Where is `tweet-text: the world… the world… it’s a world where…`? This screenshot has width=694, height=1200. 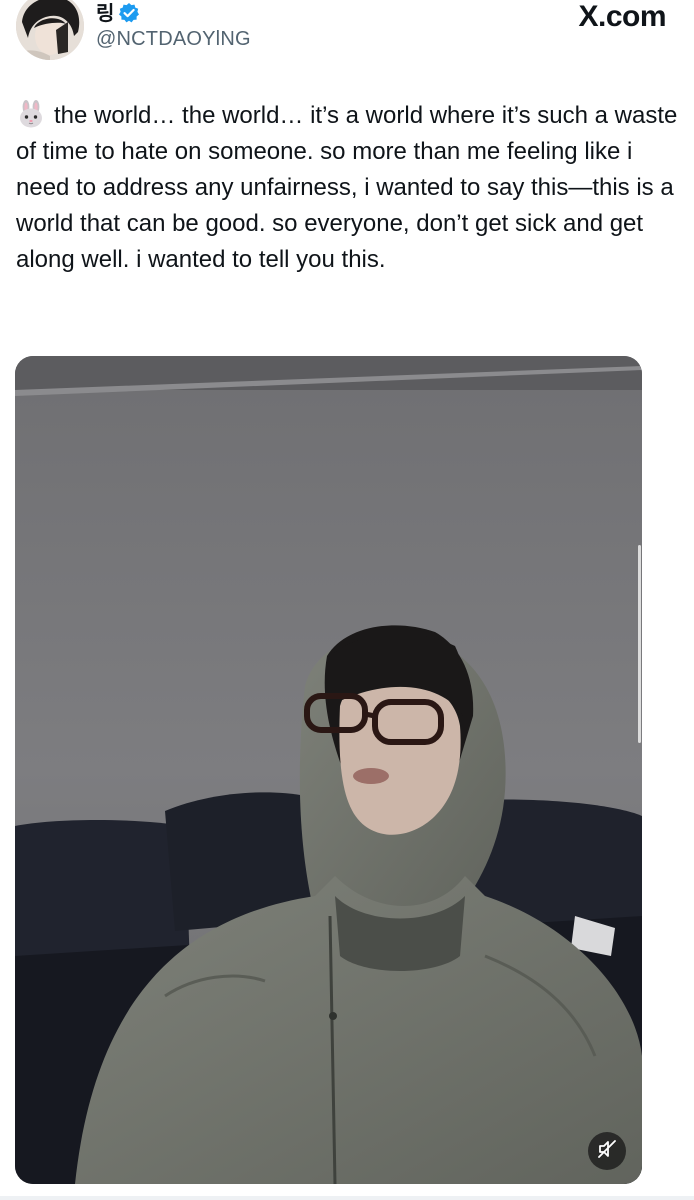
tweet-text: the world… the world… it’s a world where… is located at coordinates (350, 188).